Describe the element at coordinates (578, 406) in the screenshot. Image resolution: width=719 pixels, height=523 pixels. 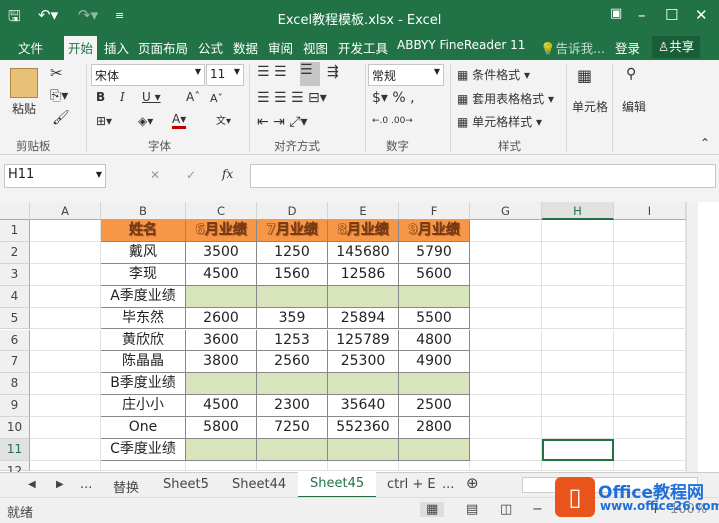
I see `cell-h9` at that location.